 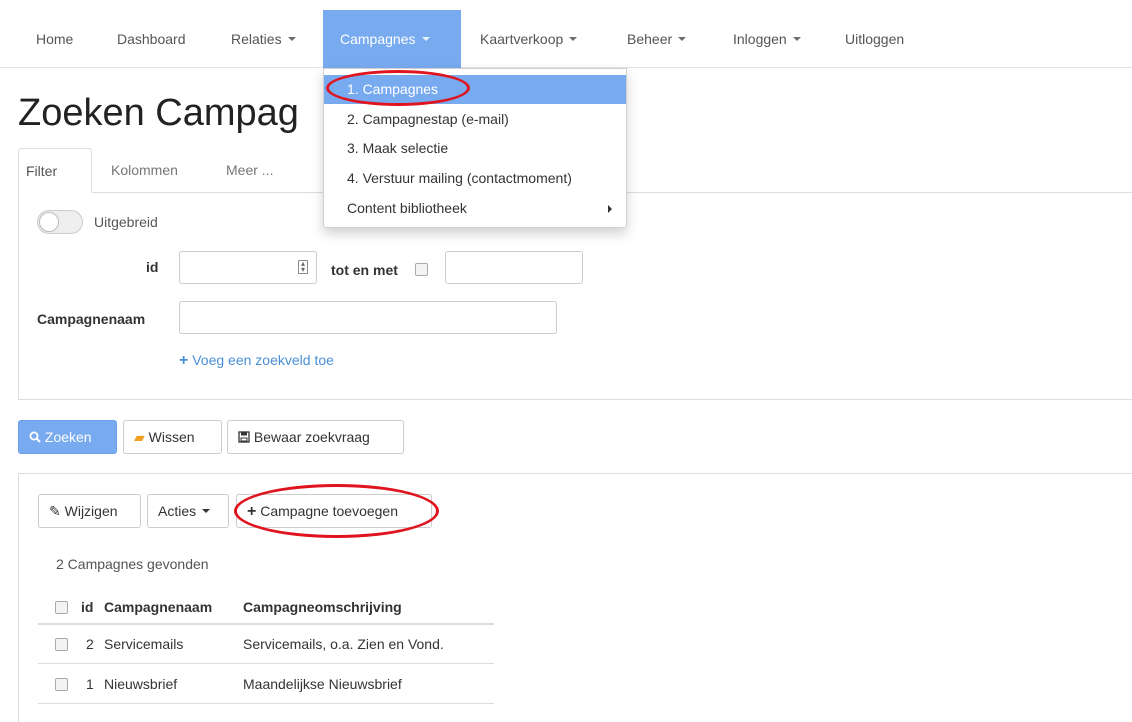 What do you see at coordinates (364, 270) in the screenshot?
I see `range-label: tot en met` at bounding box center [364, 270].